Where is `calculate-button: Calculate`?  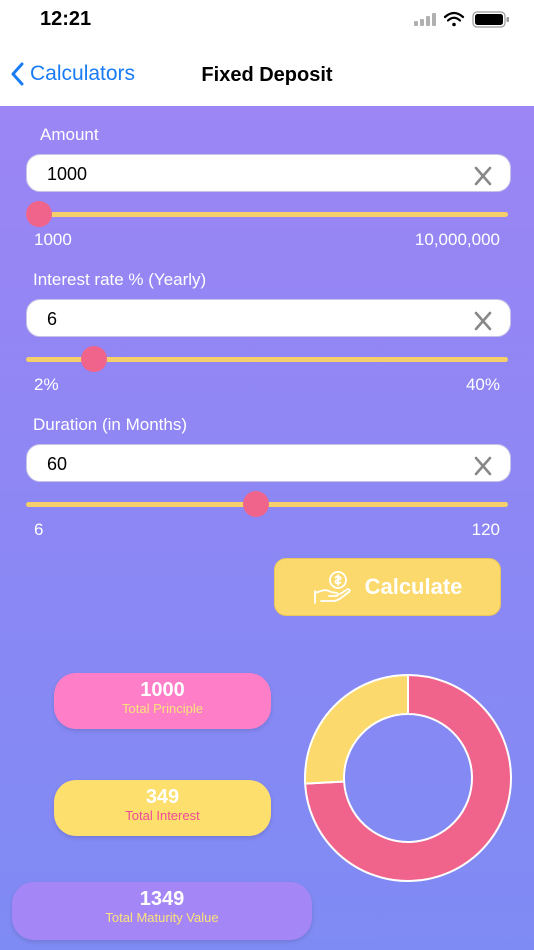
calculate-button: Calculate is located at coordinates (387, 587).